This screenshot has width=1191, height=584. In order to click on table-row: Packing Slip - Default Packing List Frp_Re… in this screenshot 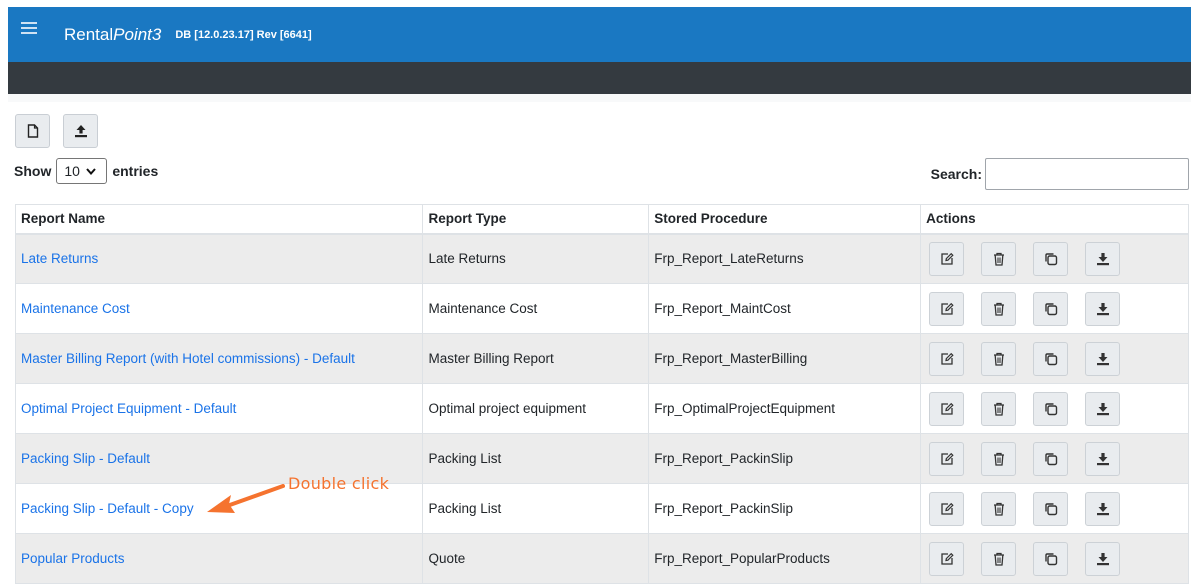, I will do `click(601, 458)`.